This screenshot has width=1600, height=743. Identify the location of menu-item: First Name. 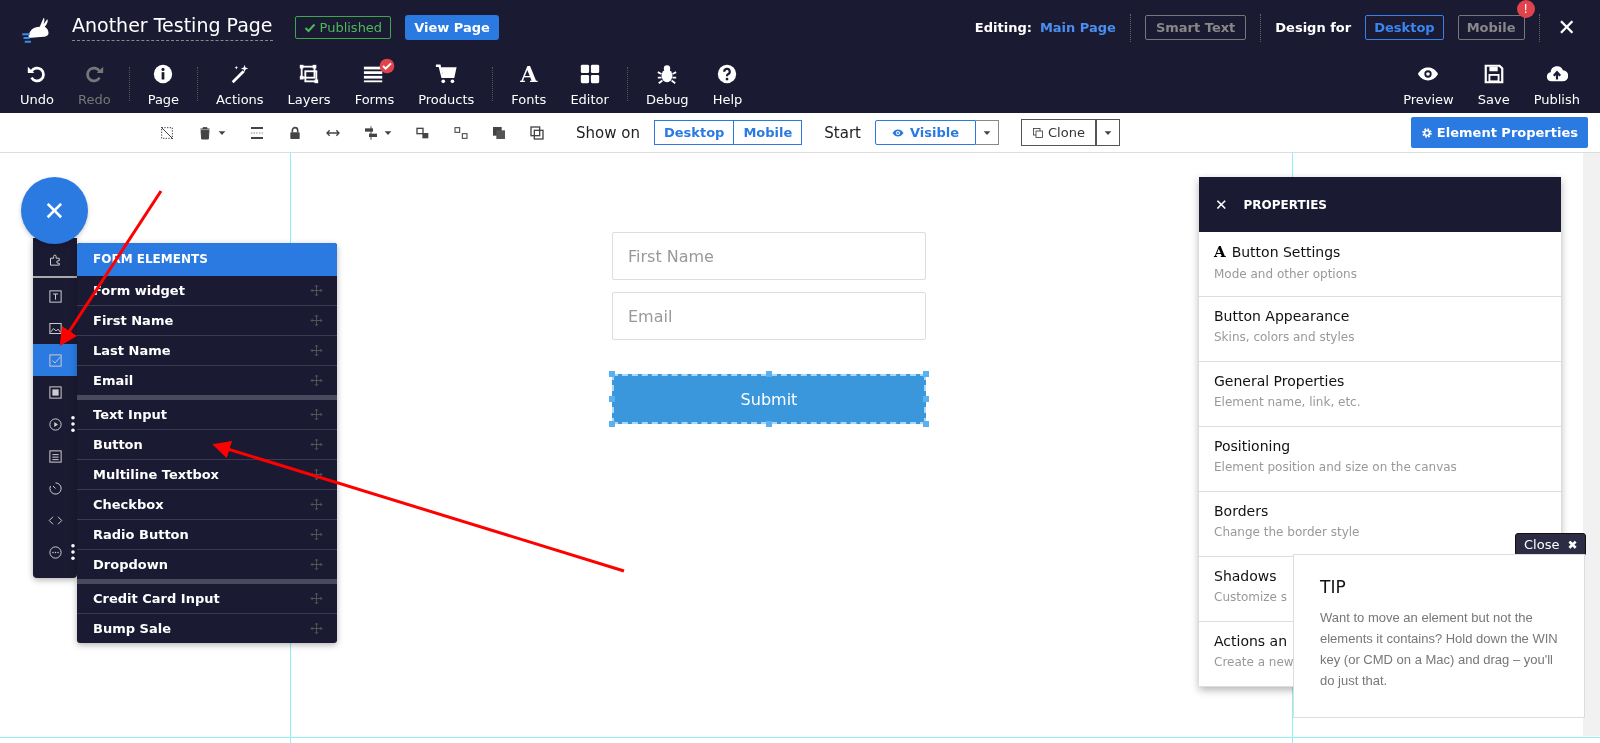
(207, 321).